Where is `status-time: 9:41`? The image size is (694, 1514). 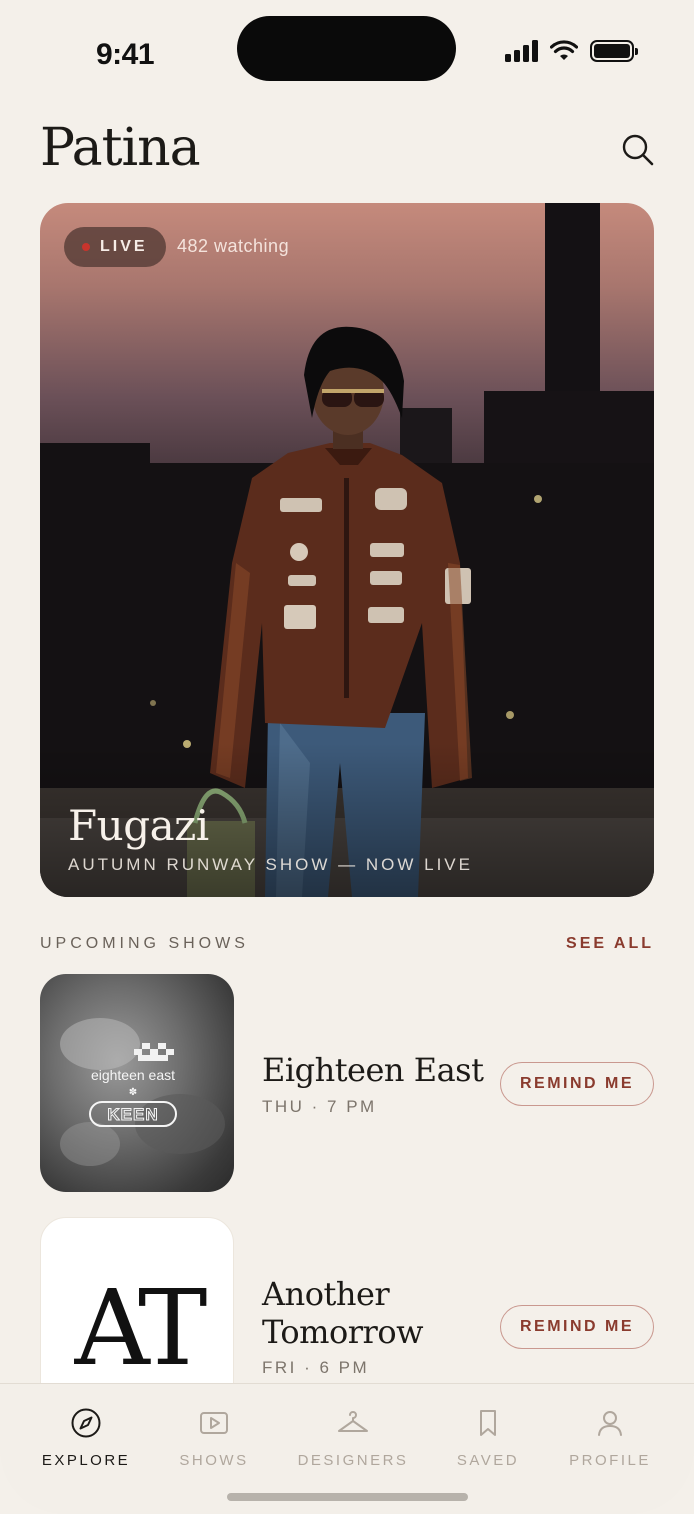
status-time: 9:41 is located at coordinates (125, 54).